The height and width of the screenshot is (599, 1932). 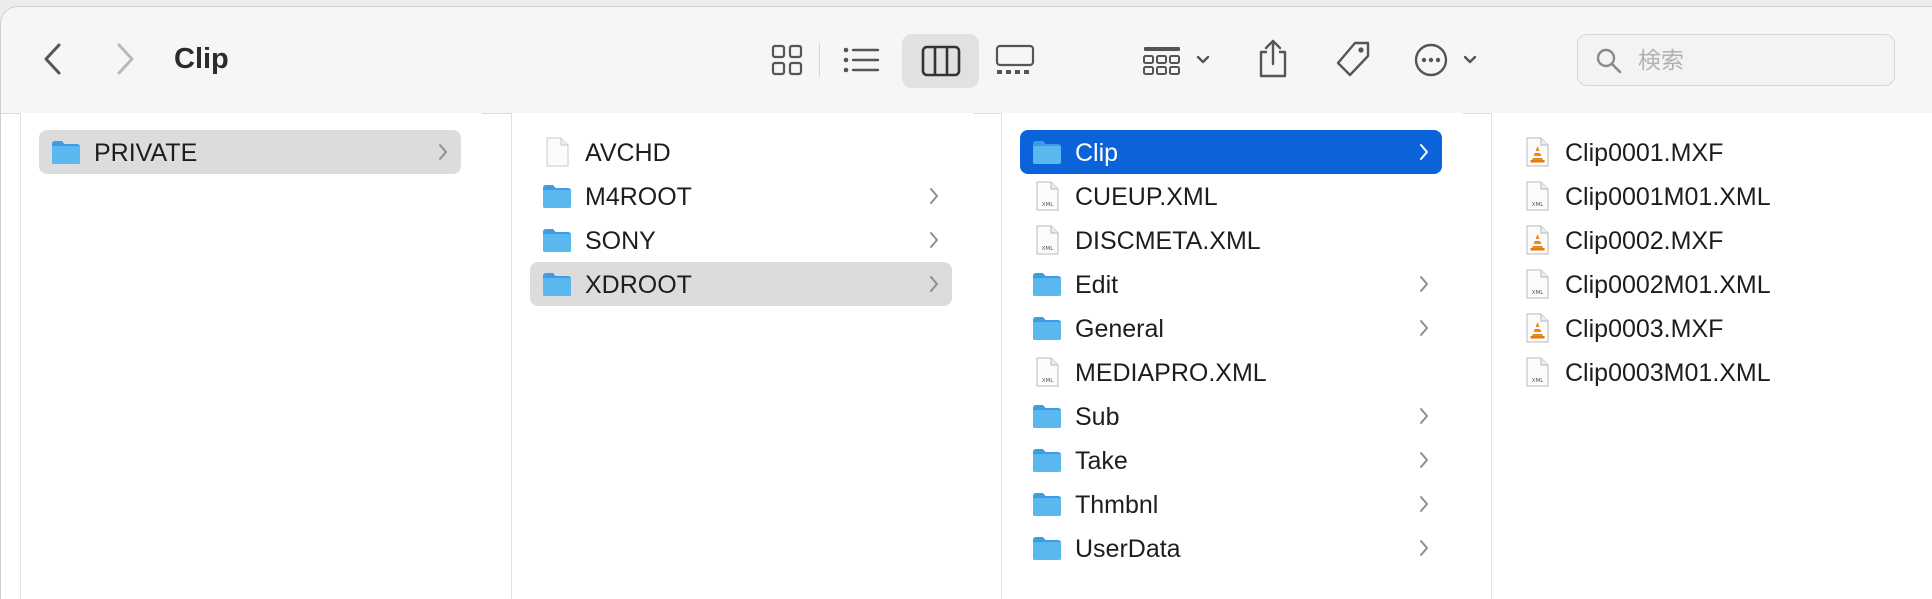 I want to click on tags-button, so click(x=1353, y=60).